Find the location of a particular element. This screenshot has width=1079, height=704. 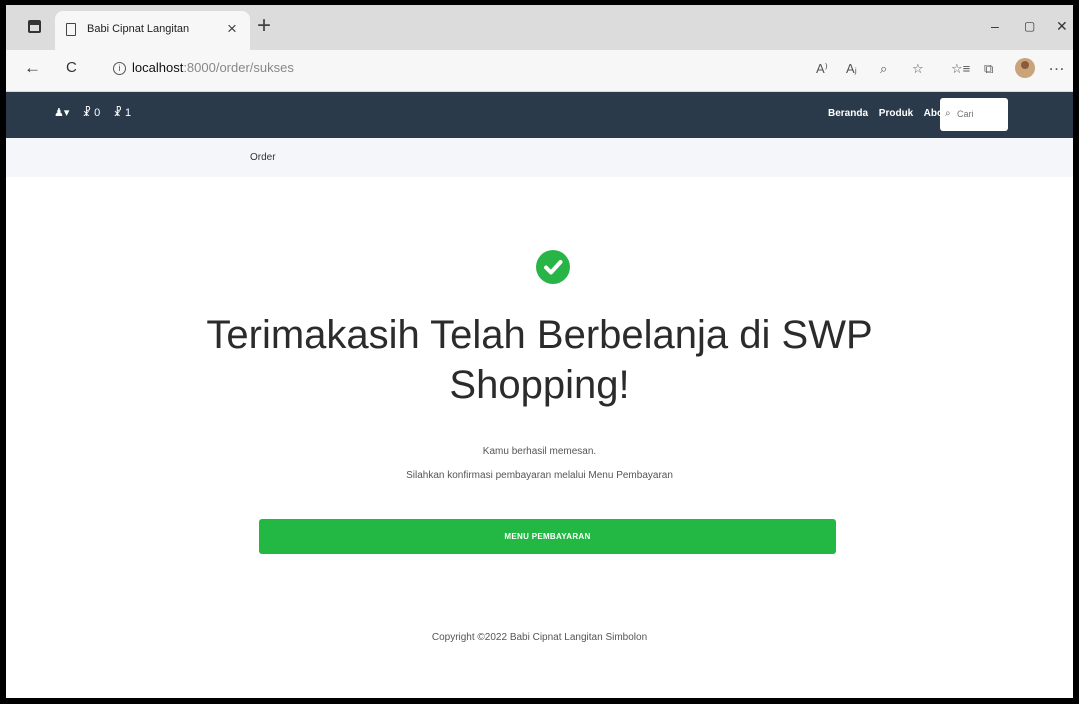

cart-link: ☧ 0 is located at coordinates (91, 113).